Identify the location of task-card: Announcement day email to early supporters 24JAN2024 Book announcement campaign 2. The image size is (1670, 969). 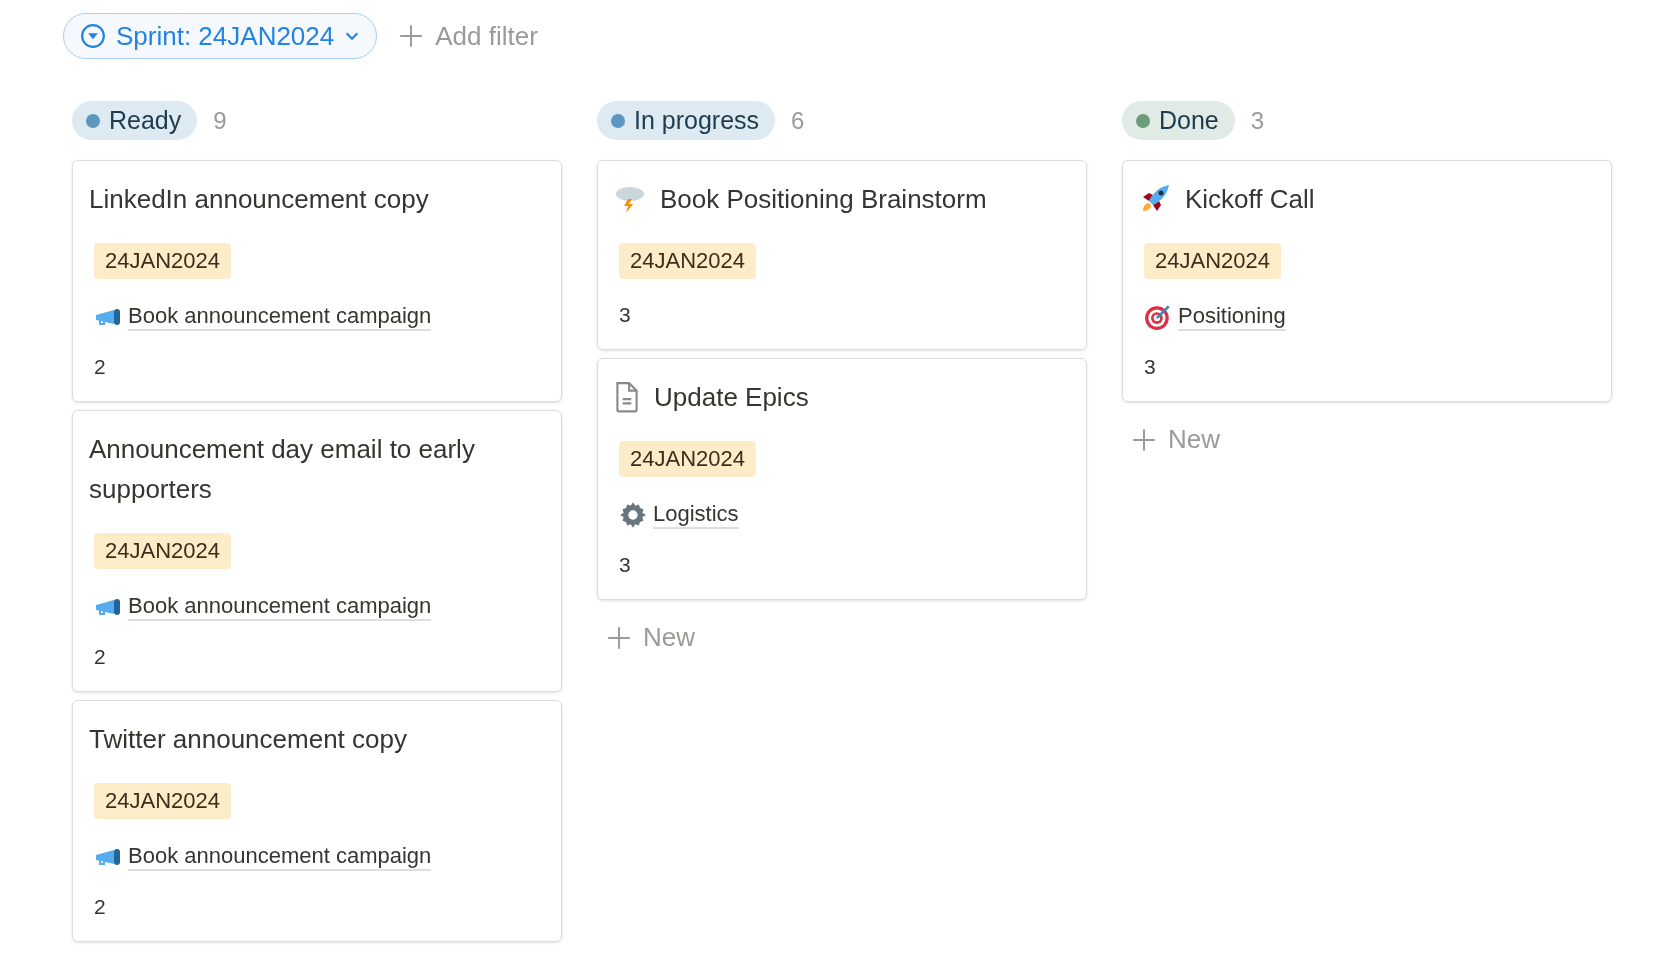
(317, 551).